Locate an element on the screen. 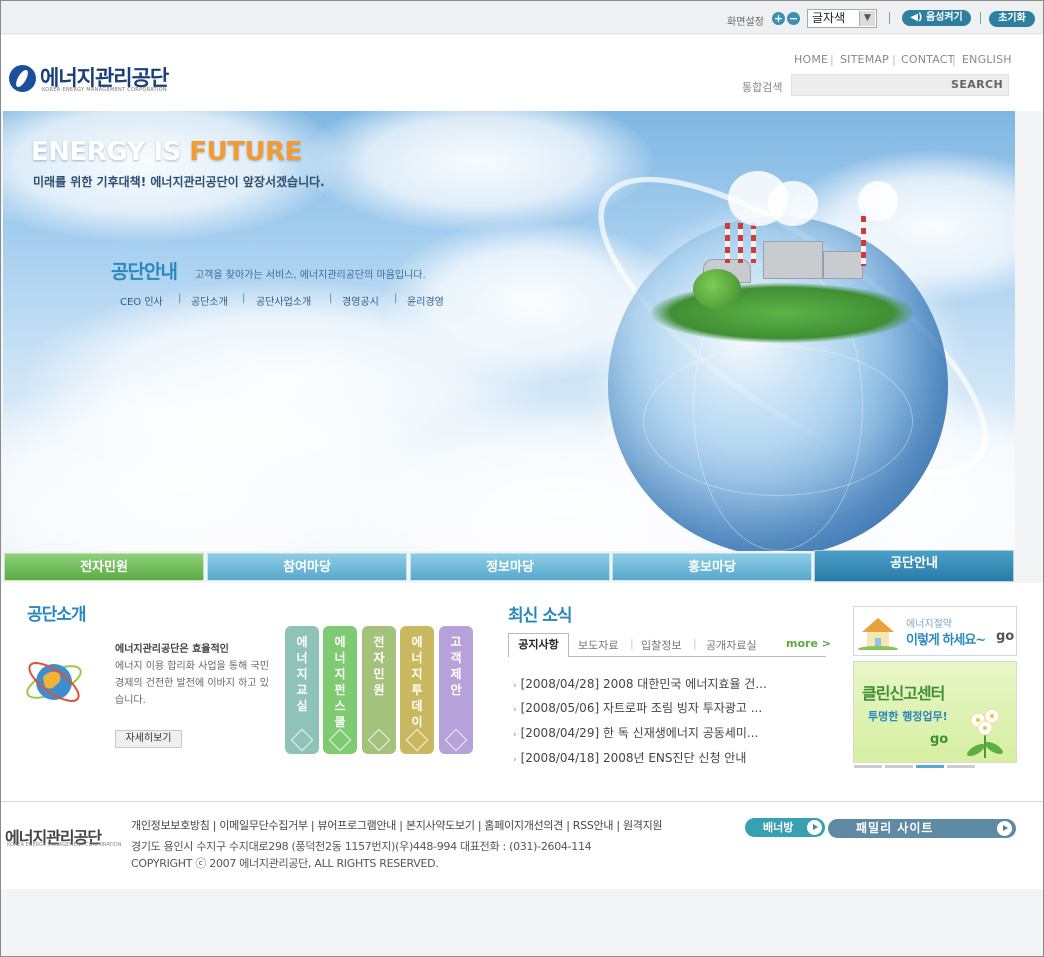 This screenshot has height=957, width=1044. news-item: › [2008/04/18] 2008년 ENS진단 신청 안내 is located at coordinates (629, 757).